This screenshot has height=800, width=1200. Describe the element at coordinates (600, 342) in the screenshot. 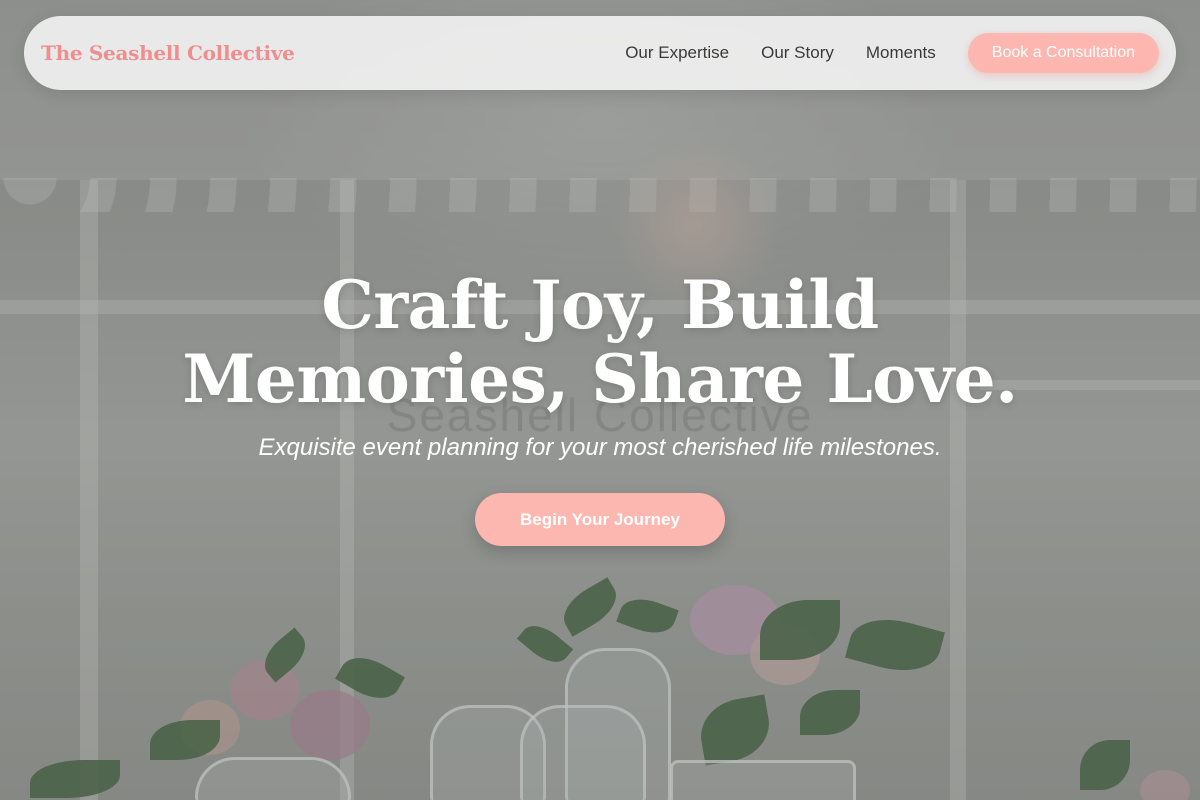

I see `hero-title: Craft Joy, Build Memories, Share Love.` at that location.